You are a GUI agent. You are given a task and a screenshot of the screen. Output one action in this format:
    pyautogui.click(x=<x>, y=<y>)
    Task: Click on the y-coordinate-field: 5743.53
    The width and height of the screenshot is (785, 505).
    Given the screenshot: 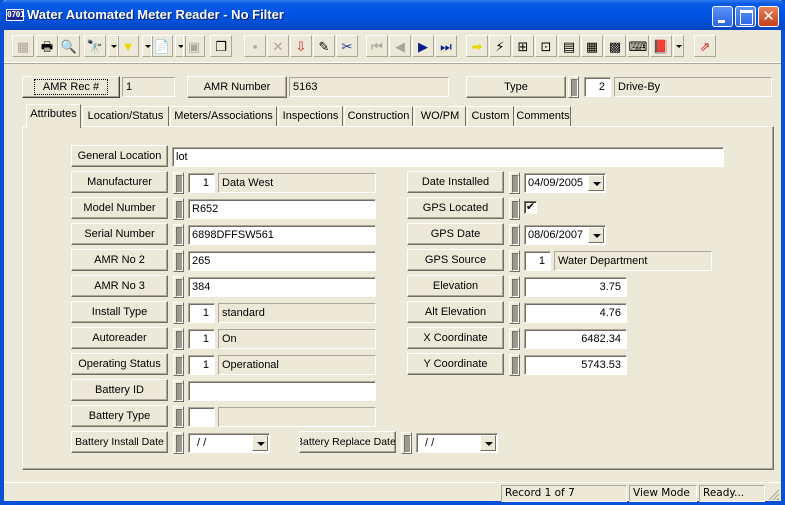 What is the action you would take?
    pyautogui.click(x=575, y=365)
    